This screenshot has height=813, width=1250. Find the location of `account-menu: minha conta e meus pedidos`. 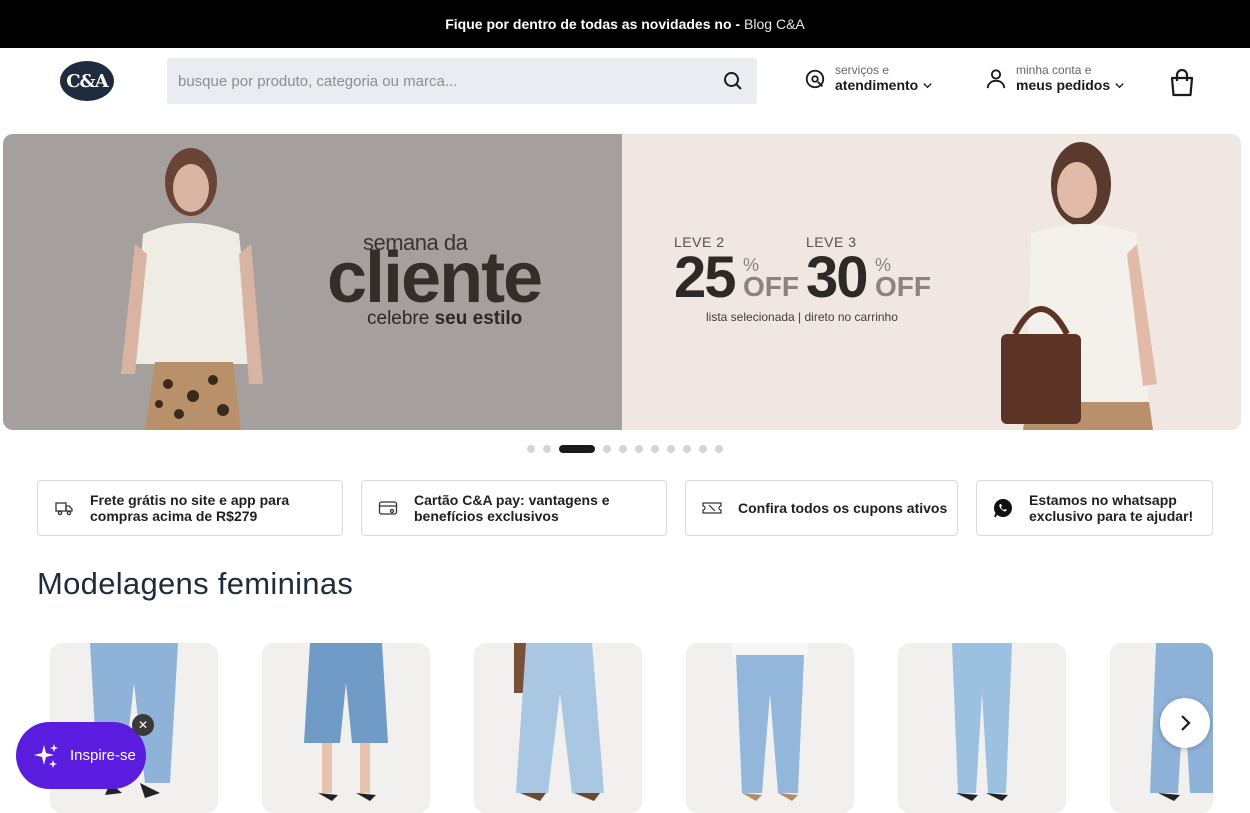

account-menu: minha conta e meus pedidos is located at coordinates (1055, 79).